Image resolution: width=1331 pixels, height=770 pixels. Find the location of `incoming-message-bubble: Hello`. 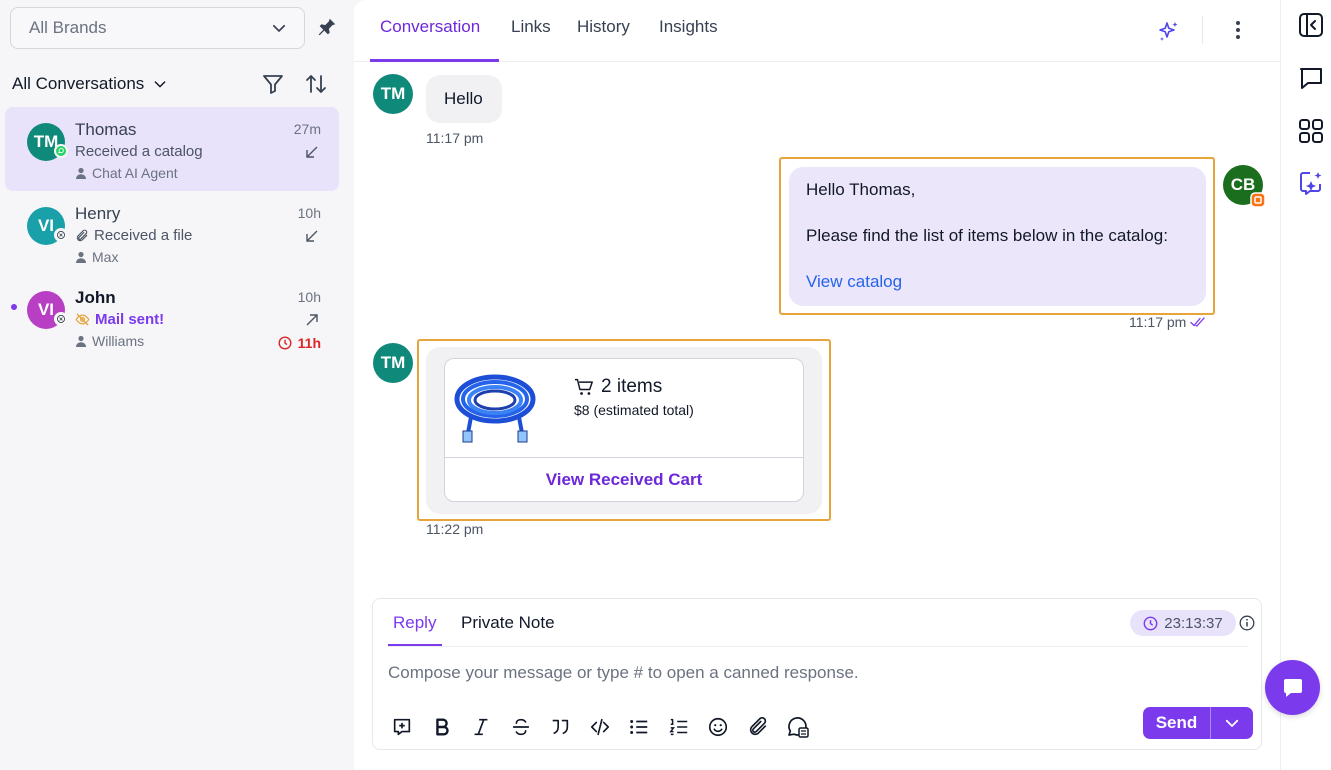

incoming-message-bubble: Hello is located at coordinates (464, 99).